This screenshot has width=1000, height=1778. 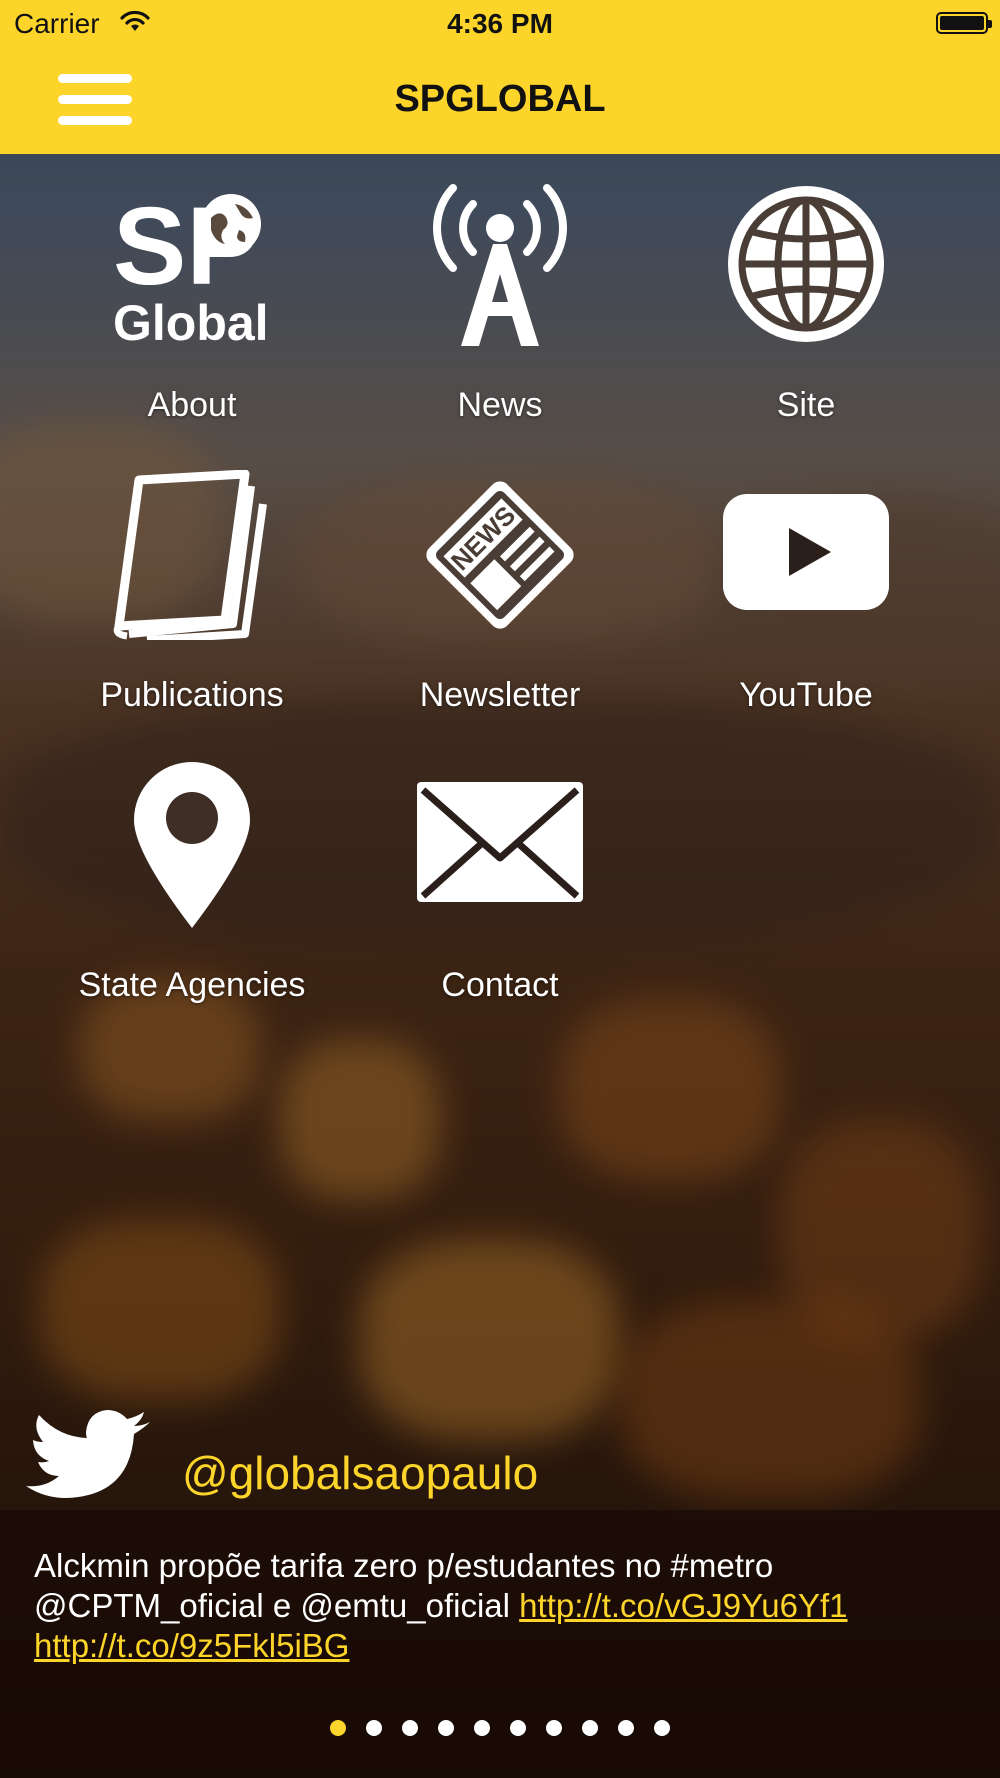 I want to click on tile-newsletter: NEWS Newsletter, so click(x=500, y=600).